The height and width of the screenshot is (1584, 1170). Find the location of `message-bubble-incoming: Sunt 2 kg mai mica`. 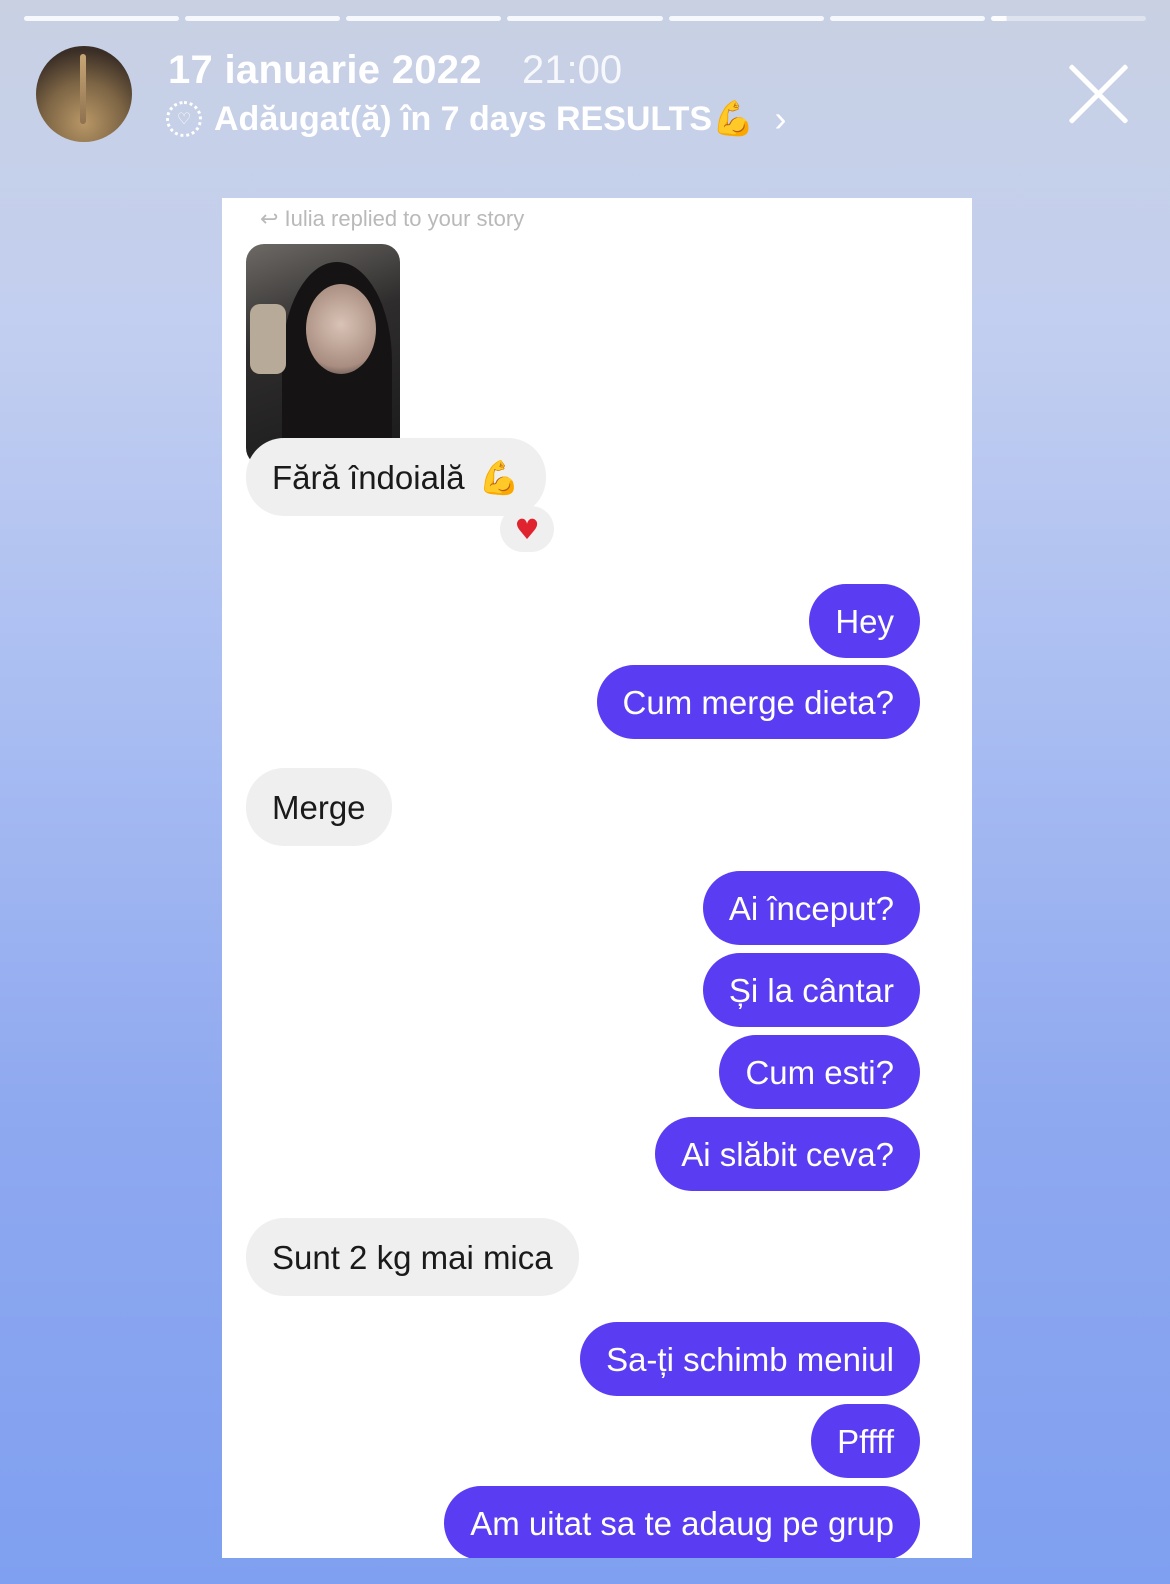

message-bubble-incoming: Sunt 2 kg mai mica is located at coordinates (412, 1257).